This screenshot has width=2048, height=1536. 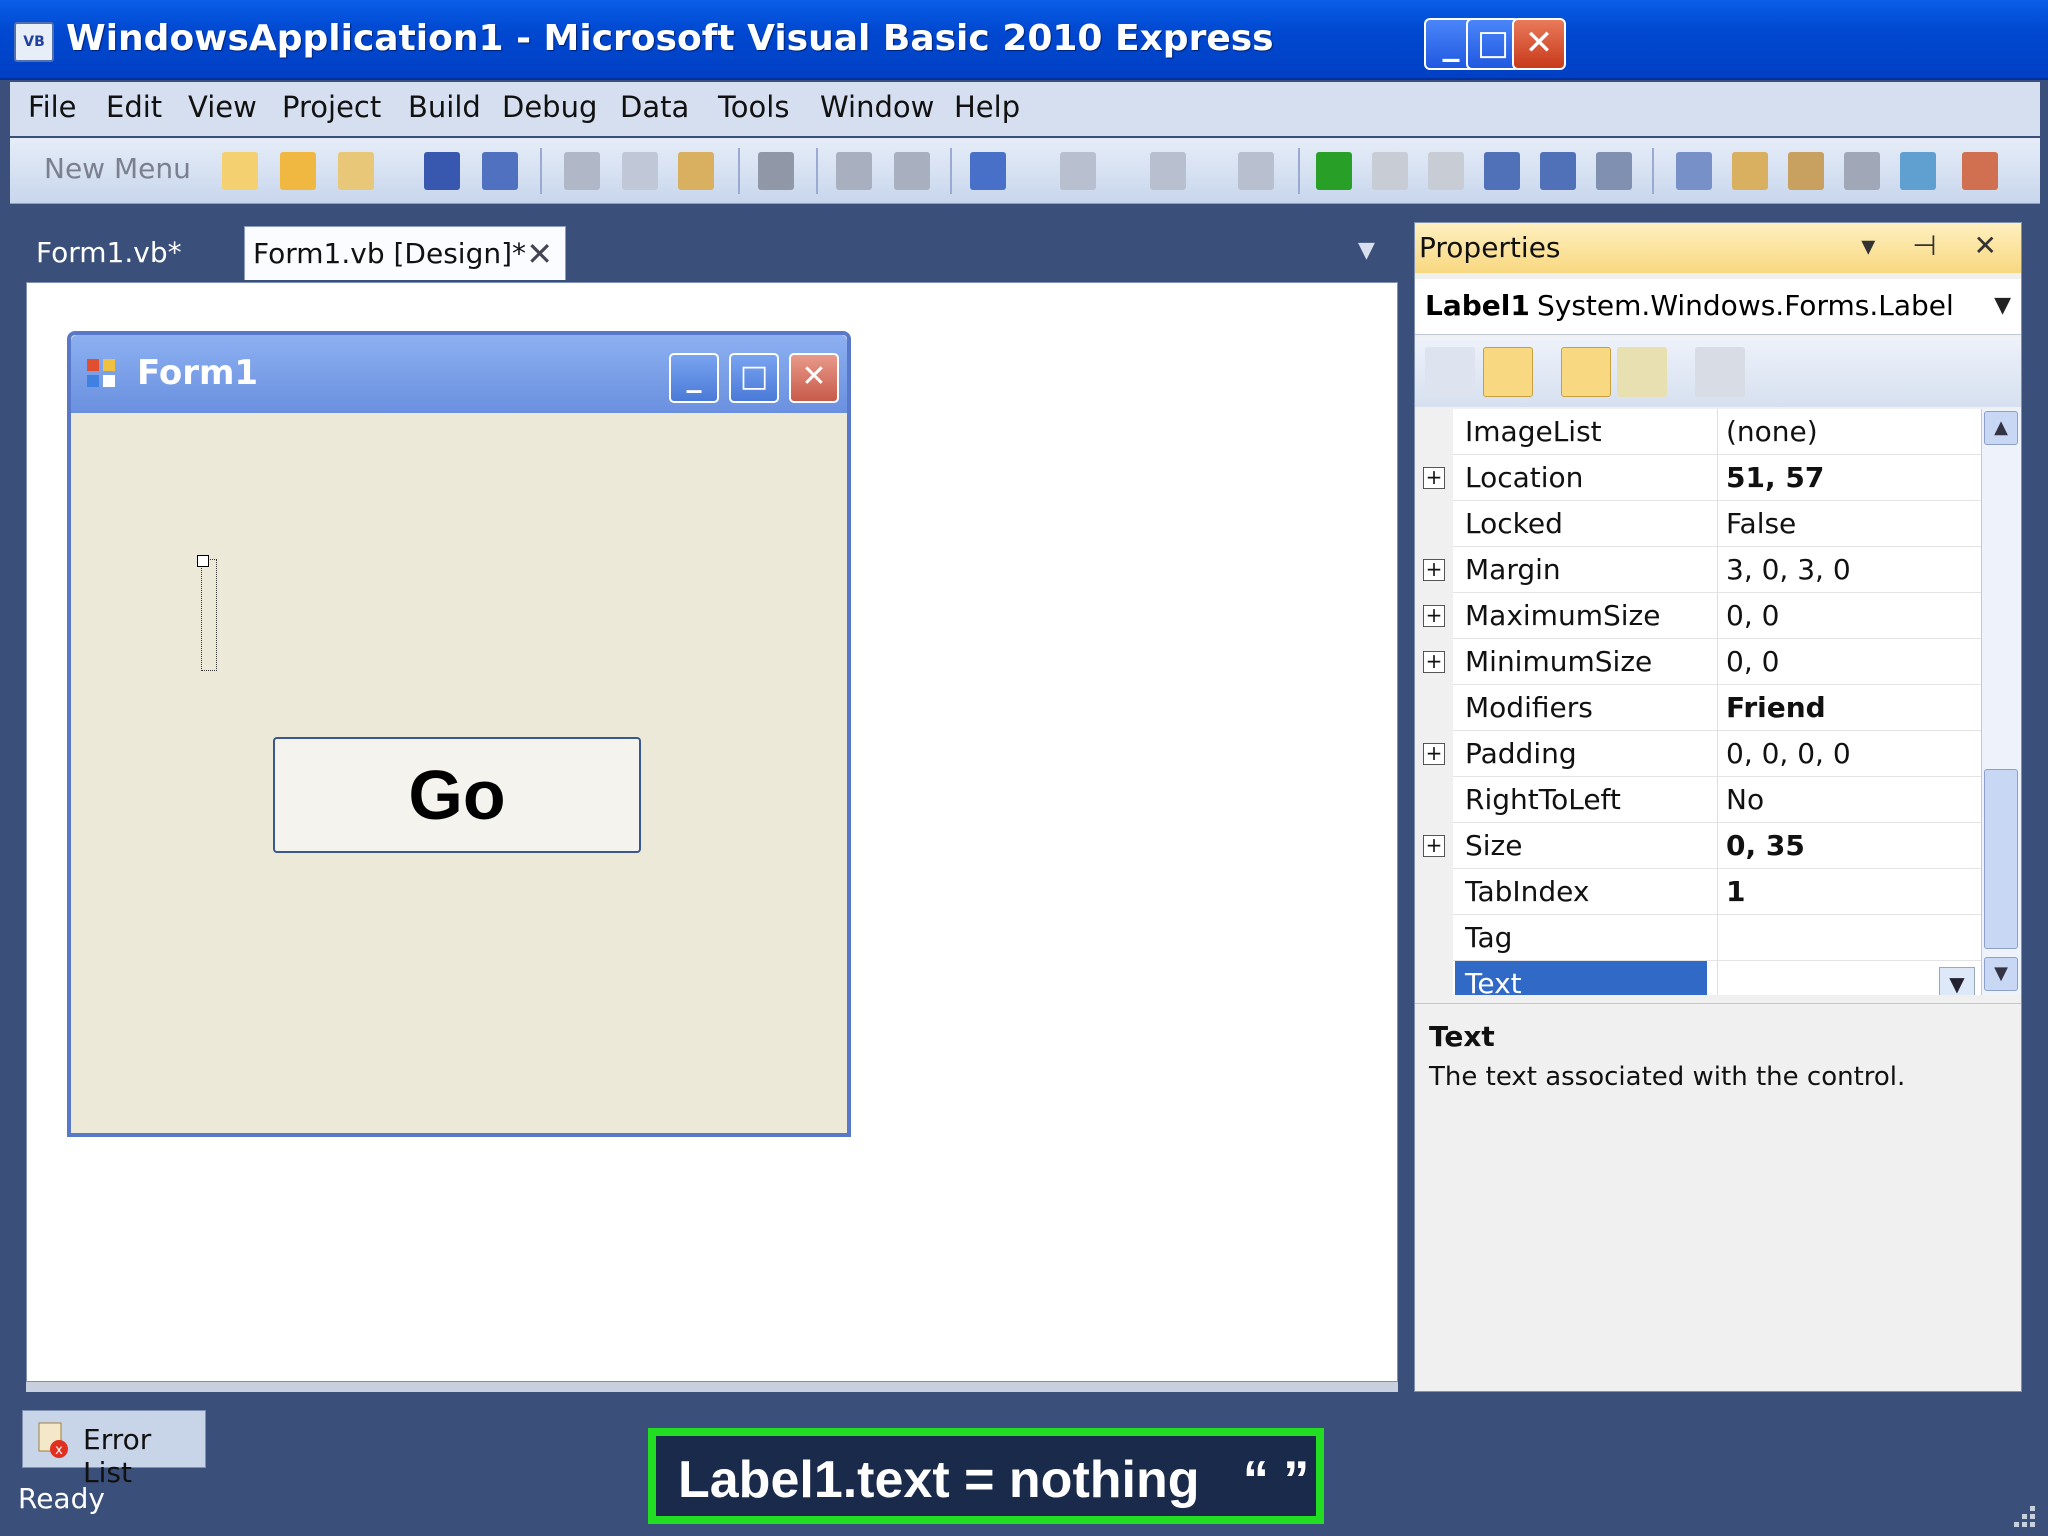 I want to click on property-value: ▼, so click(x=1849, y=978).